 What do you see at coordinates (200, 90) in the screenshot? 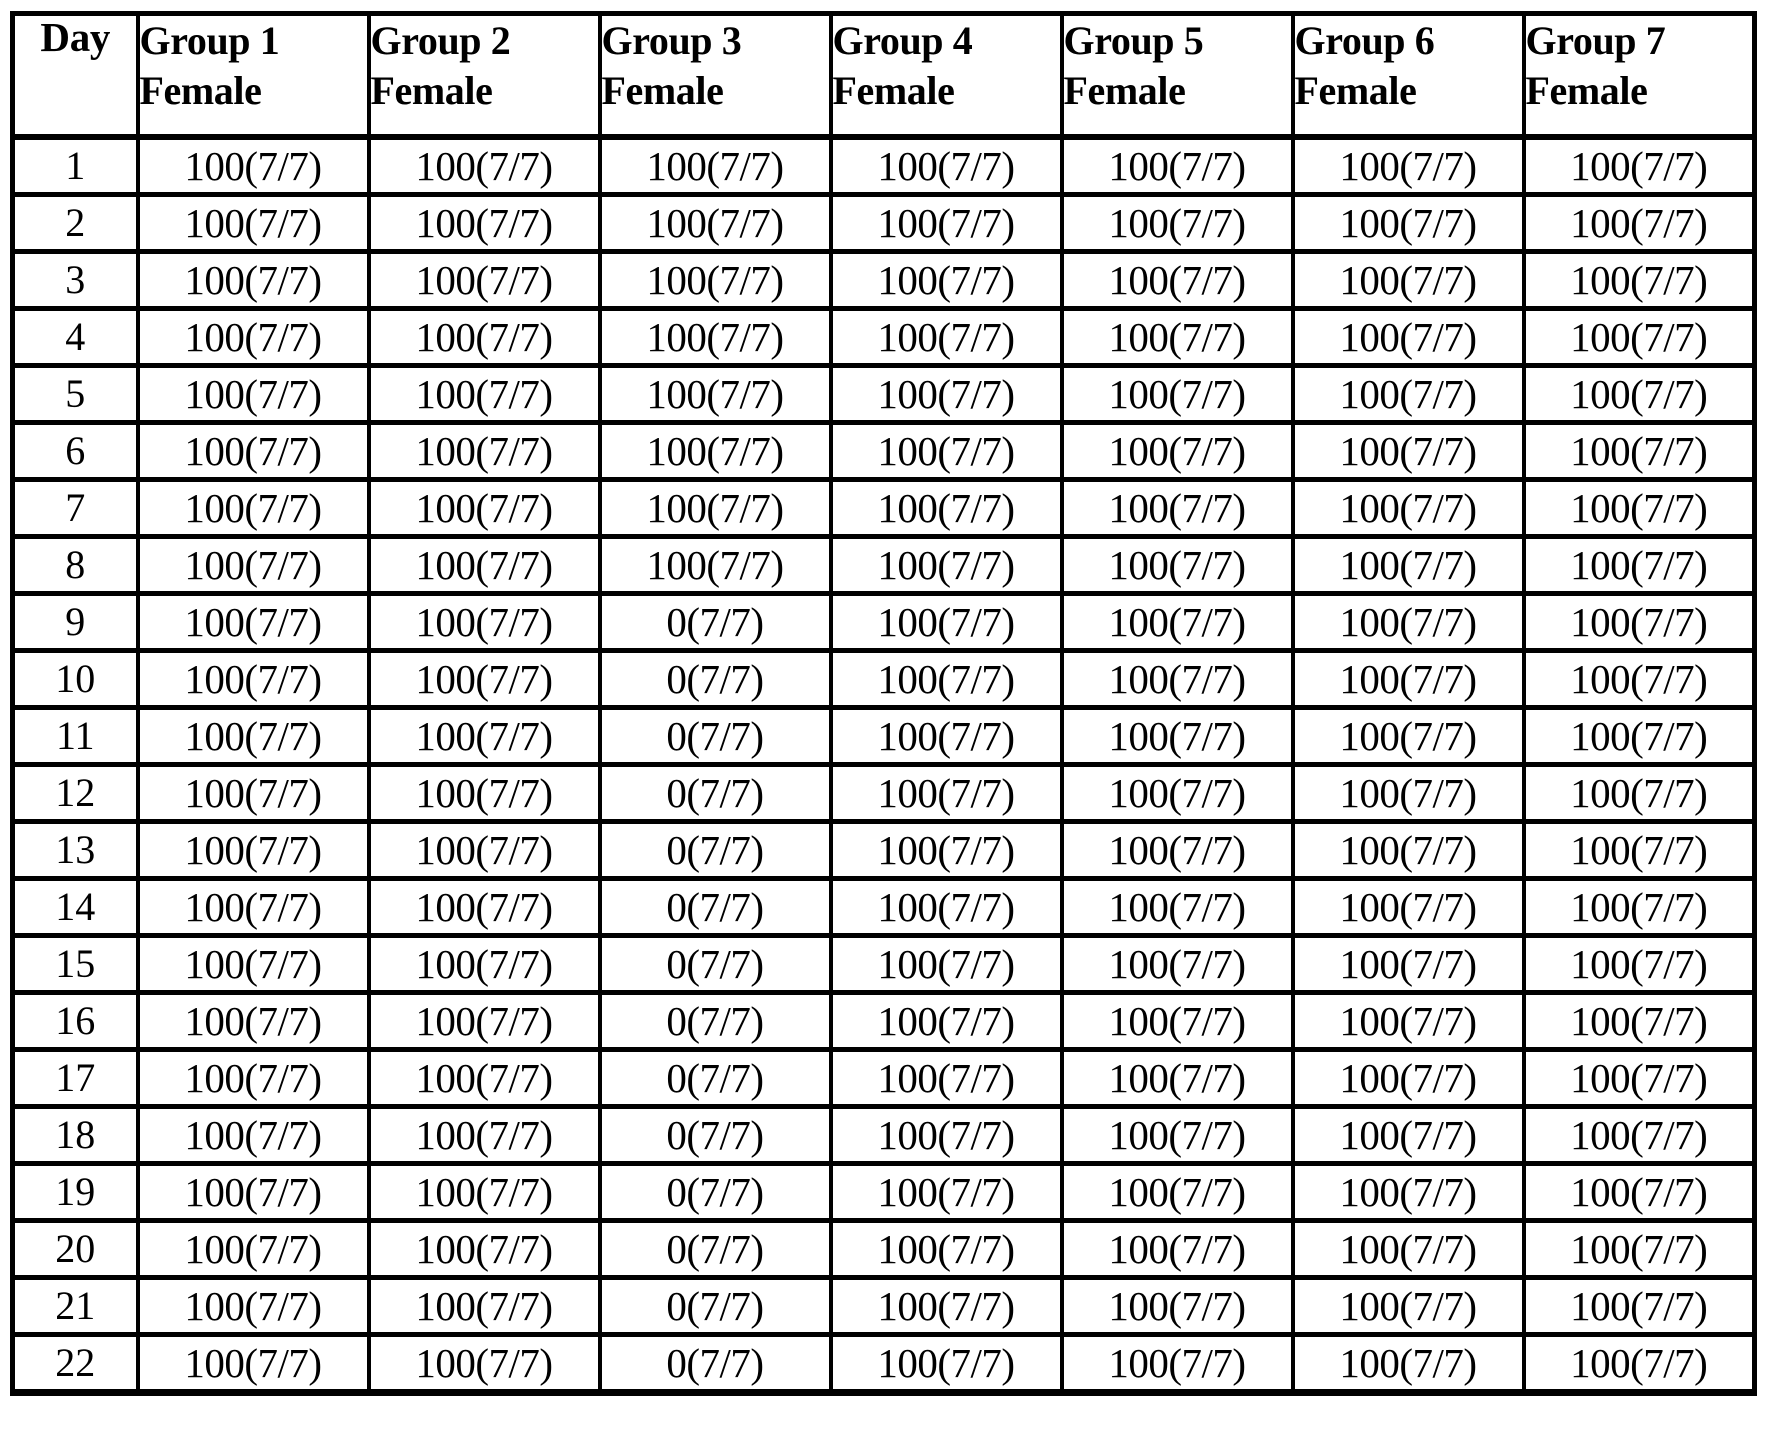
I see `column-header-group-1-line2: Female` at bounding box center [200, 90].